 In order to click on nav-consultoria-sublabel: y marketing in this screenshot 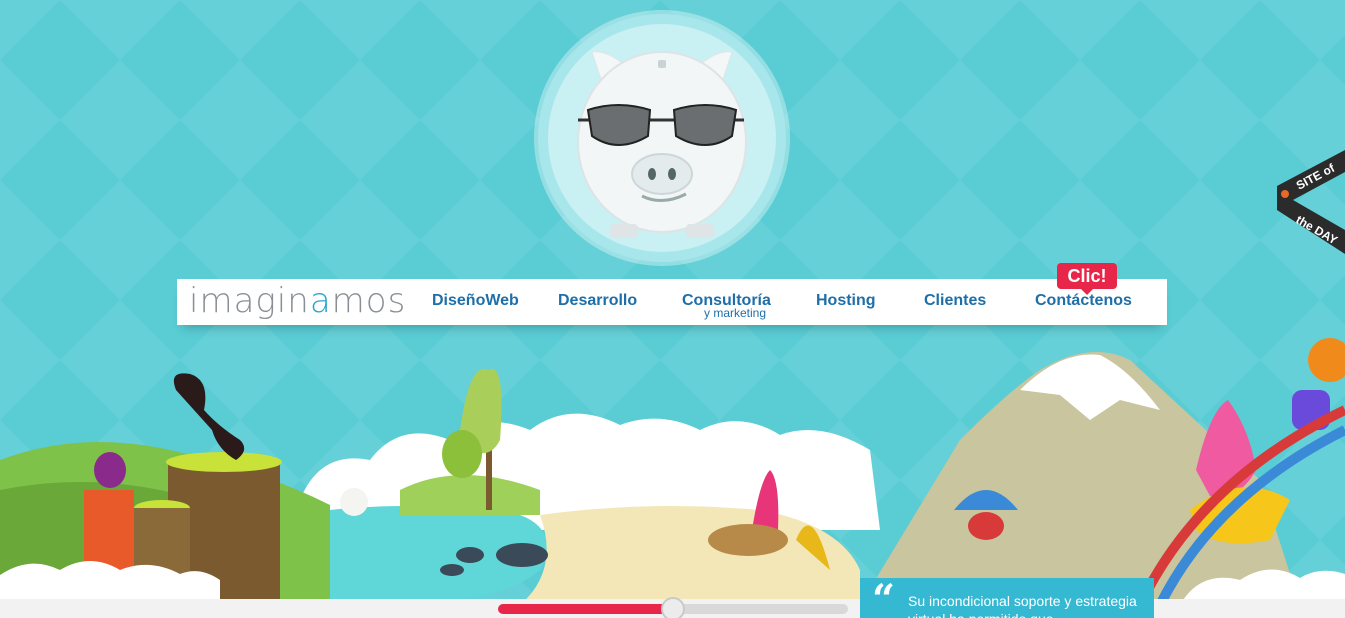, I will do `click(735, 313)`.